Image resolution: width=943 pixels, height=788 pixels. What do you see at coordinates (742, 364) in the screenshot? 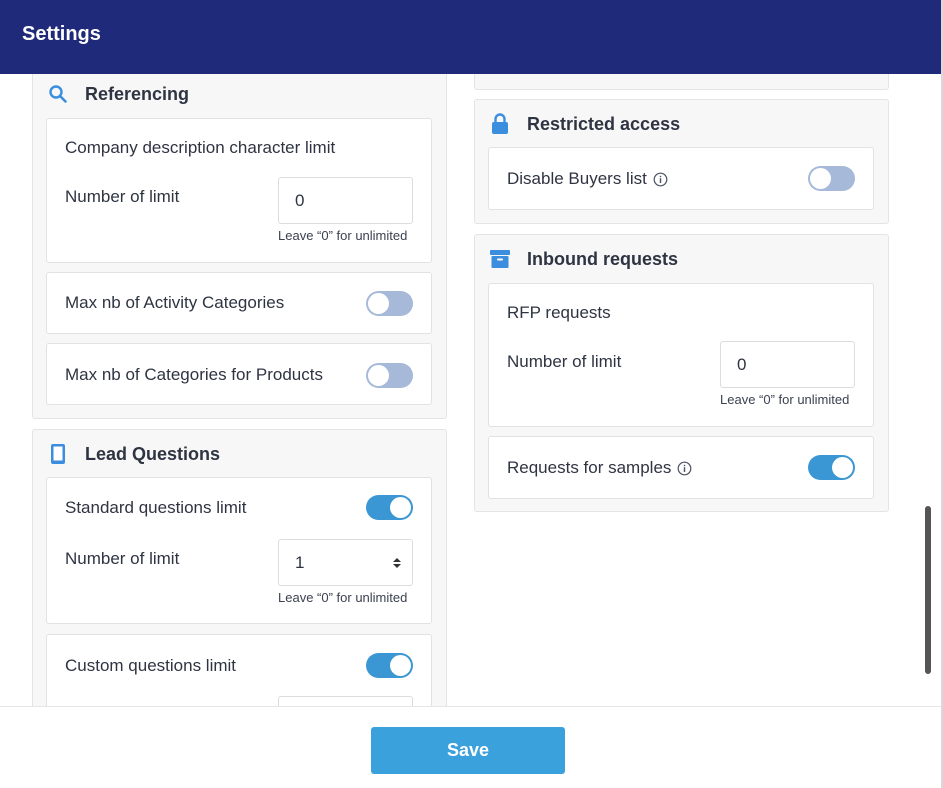
I see `rfp-limit-value: 0` at bounding box center [742, 364].